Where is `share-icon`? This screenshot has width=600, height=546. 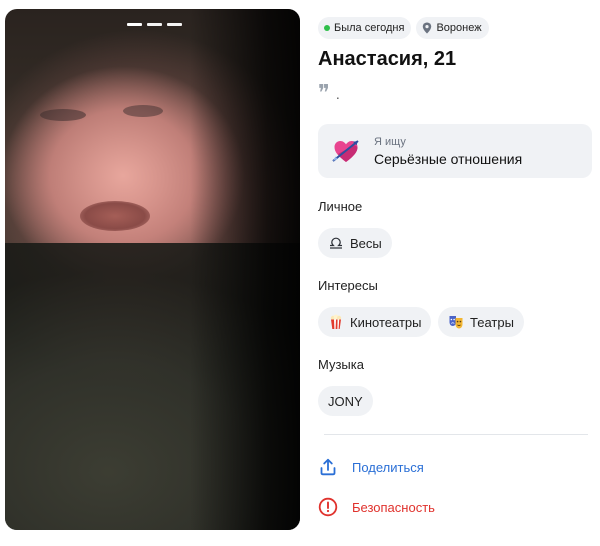
share-icon is located at coordinates (328, 467).